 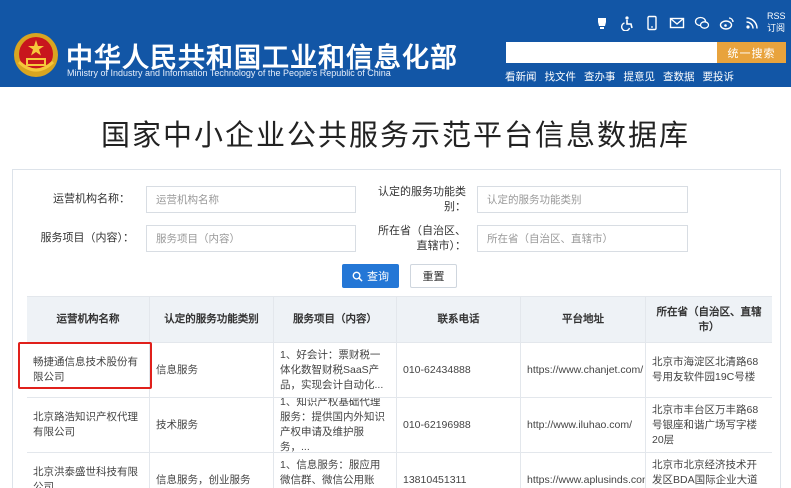 What do you see at coordinates (521, 76) in the screenshot?
I see `nav-news: 看新闻` at bounding box center [521, 76].